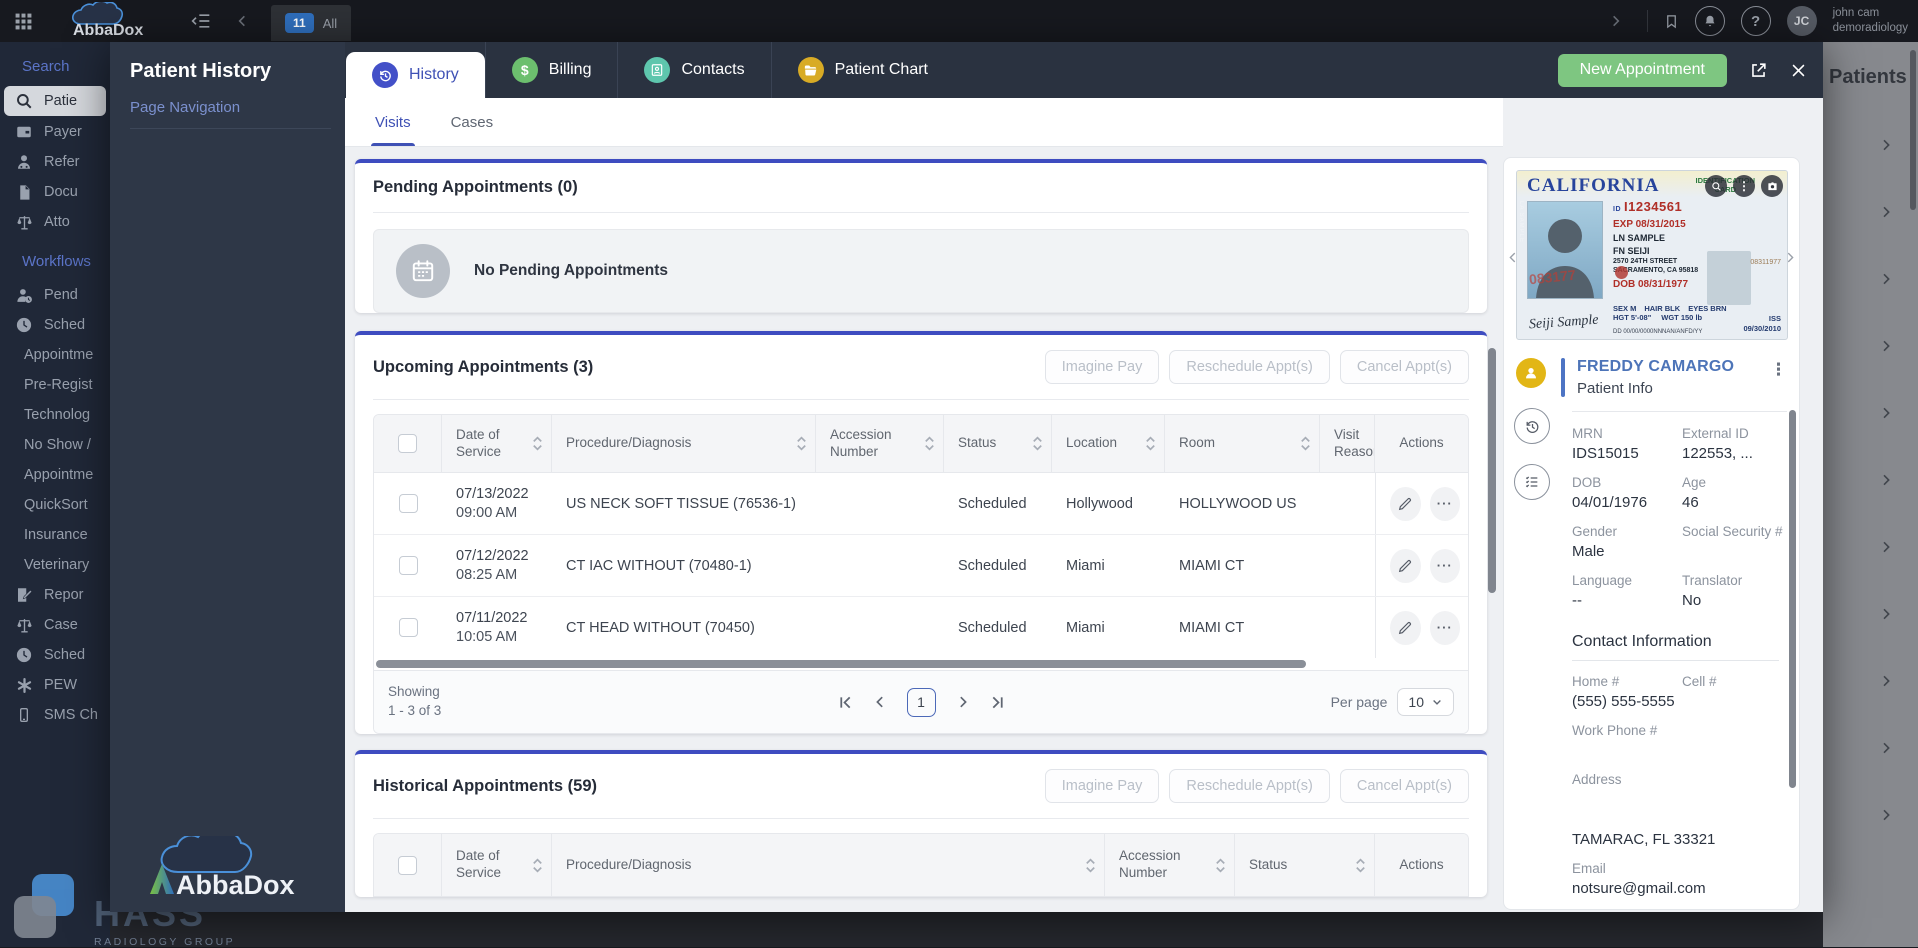 The image size is (1918, 948). What do you see at coordinates (1532, 426) in the screenshot?
I see `history-rail-icon` at bounding box center [1532, 426].